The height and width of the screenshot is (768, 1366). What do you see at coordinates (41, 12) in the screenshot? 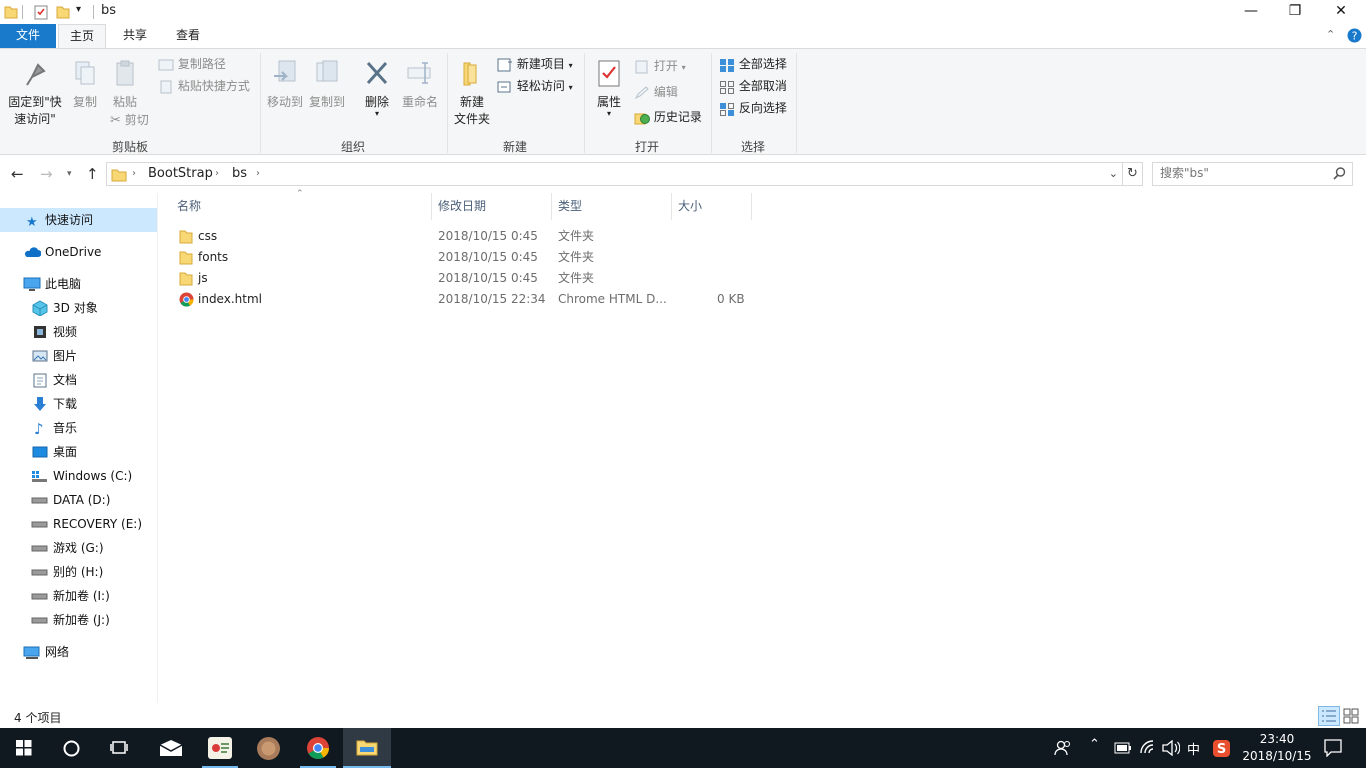
I see `properties-icon` at bounding box center [41, 12].